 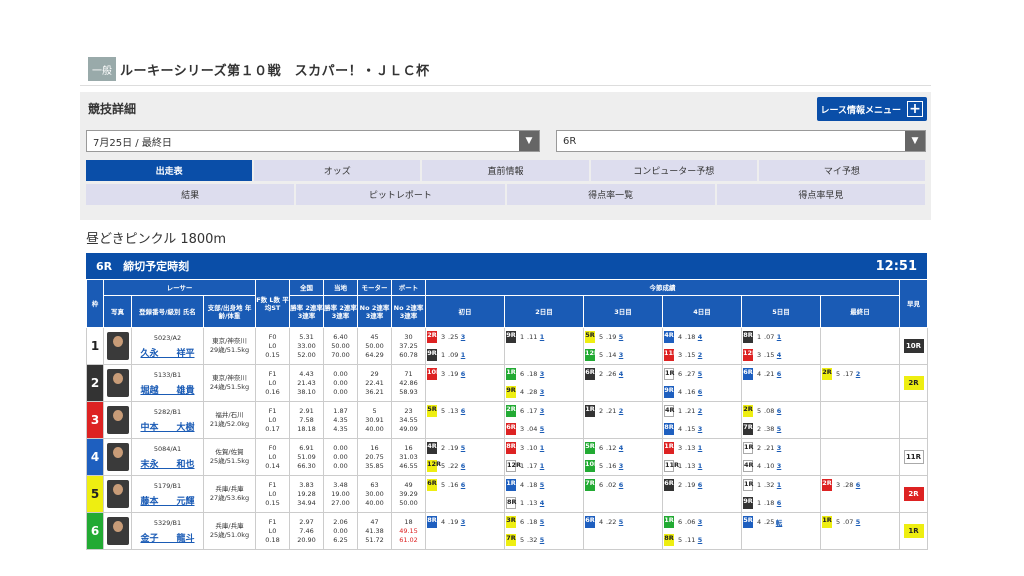 I want to click on tab-2: オッズ, so click(x=337, y=170).